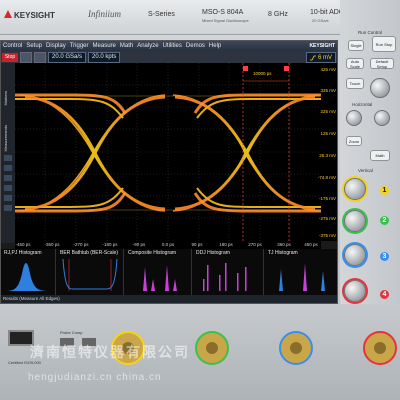 The image size is (400, 400). I want to click on x-tick-label: 90 ps, so click(197, 244).